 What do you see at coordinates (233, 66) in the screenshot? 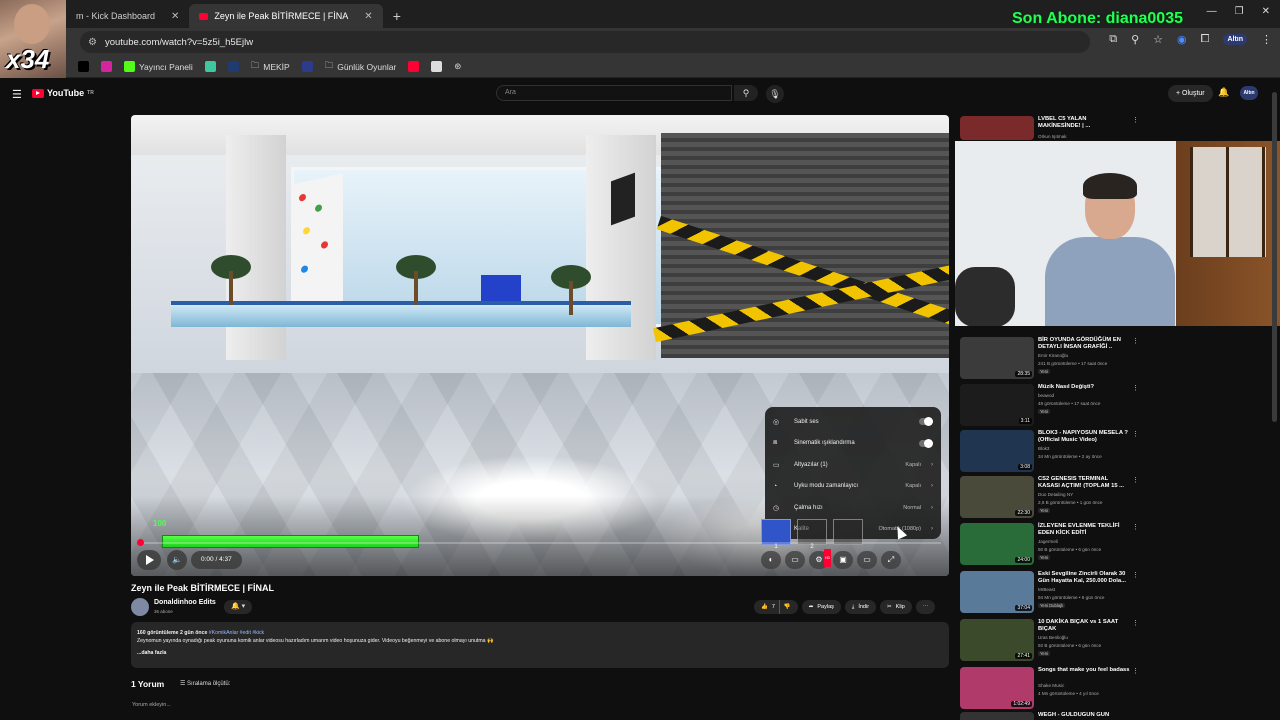
I see `prime-bookmark-icon` at bounding box center [233, 66].